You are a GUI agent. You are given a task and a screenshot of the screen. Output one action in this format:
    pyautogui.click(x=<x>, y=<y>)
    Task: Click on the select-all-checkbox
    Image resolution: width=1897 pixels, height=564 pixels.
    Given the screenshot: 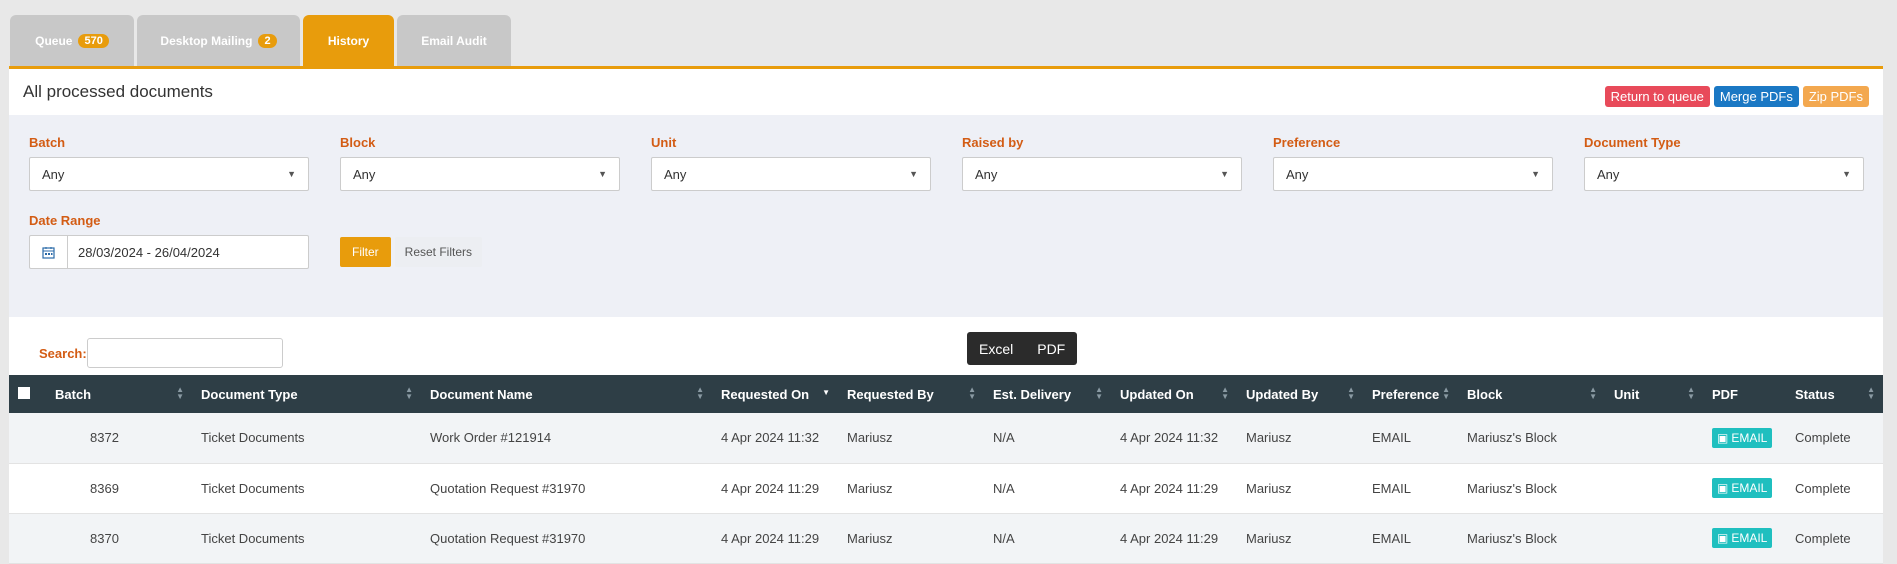 What is the action you would take?
    pyautogui.click(x=24, y=392)
    